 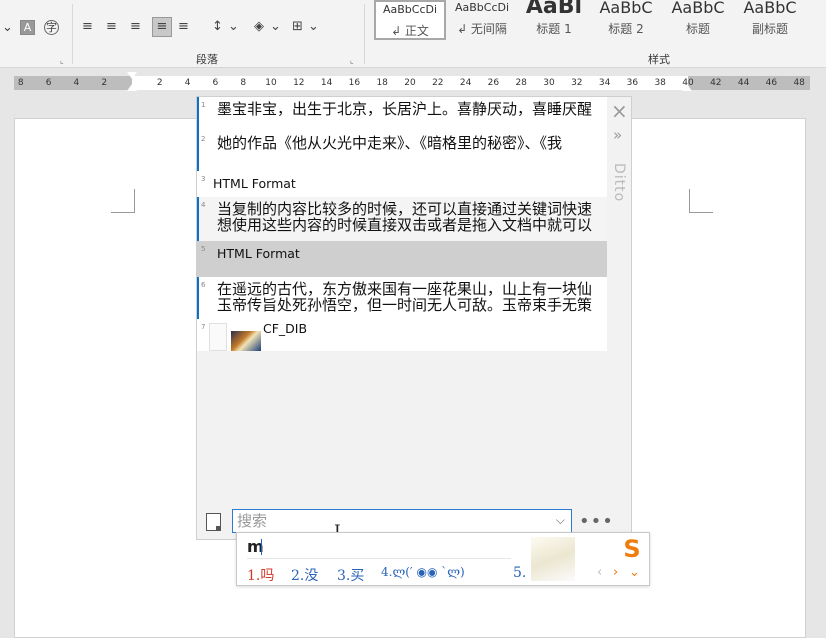 I want to click on style-tile: AaBbC 标题 2, so click(x=626, y=20).